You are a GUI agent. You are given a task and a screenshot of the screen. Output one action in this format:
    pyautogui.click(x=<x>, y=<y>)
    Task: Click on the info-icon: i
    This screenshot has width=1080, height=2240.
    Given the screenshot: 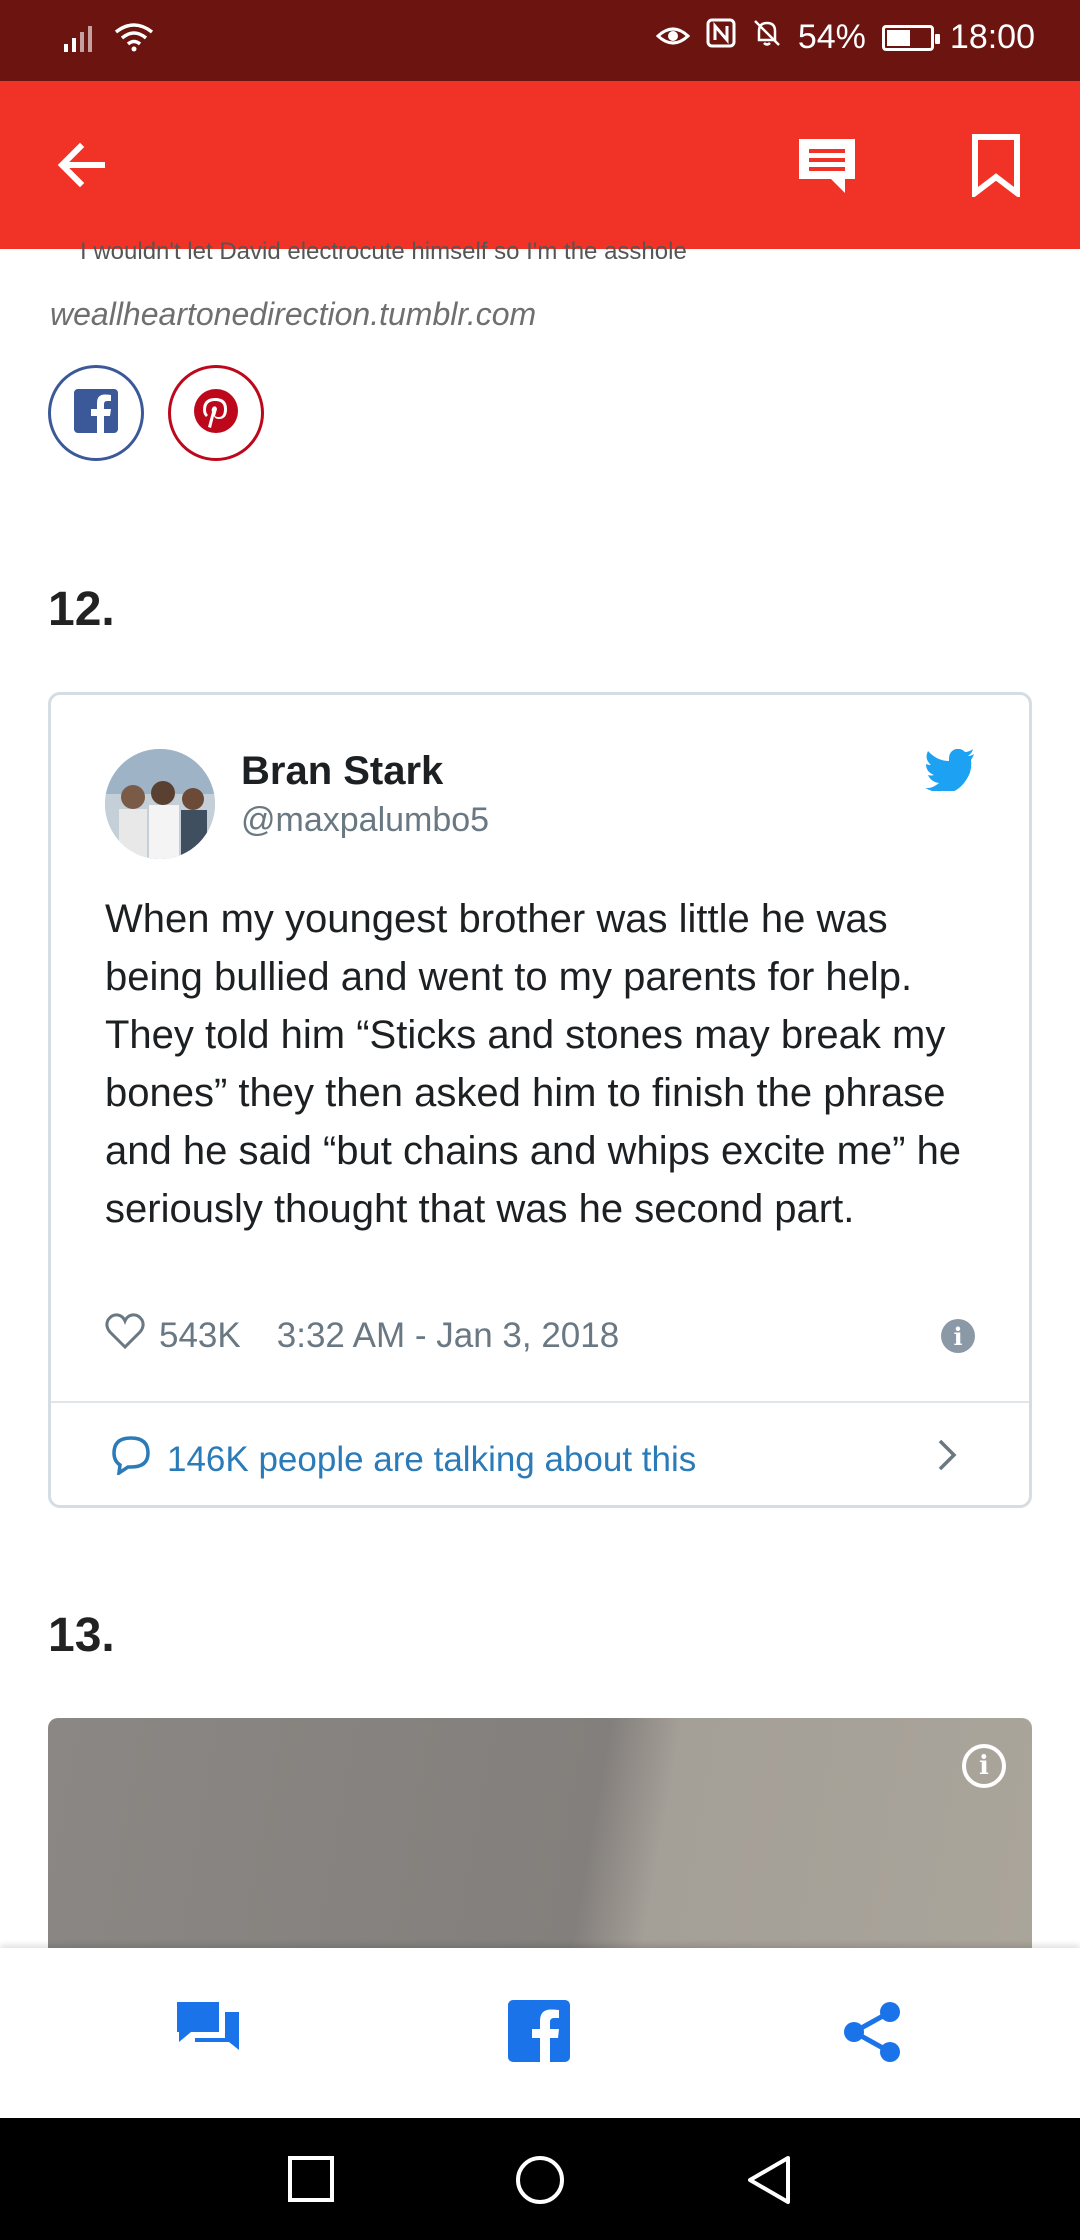 What is the action you would take?
    pyautogui.click(x=958, y=1336)
    